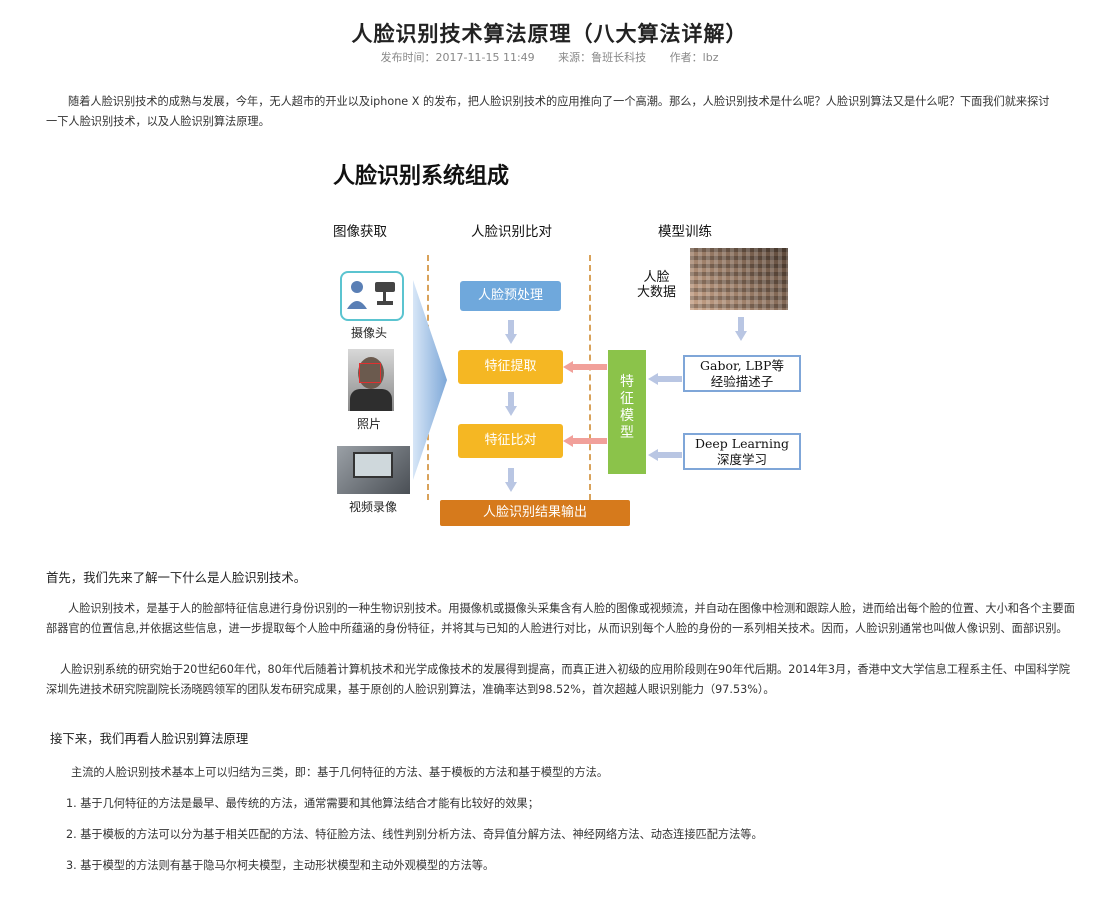 The width and height of the screenshot is (1099, 898). What do you see at coordinates (360, 232) in the screenshot?
I see `column-image-acquisition: 图像获取` at bounding box center [360, 232].